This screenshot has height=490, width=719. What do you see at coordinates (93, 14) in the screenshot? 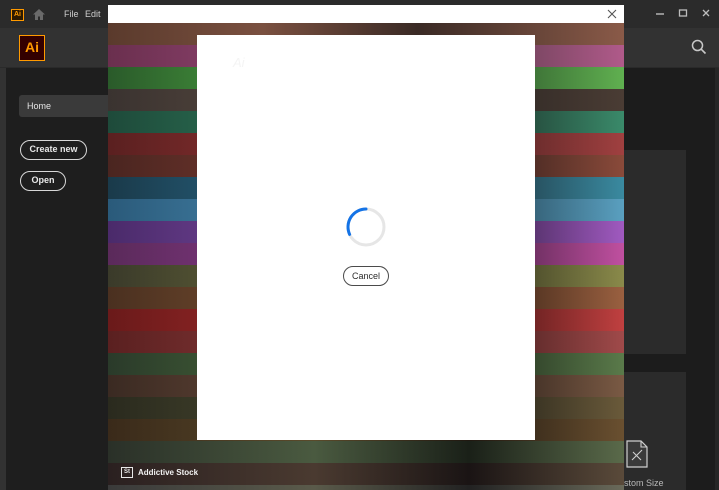
I see `menu-edit: Edit` at bounding box center [93, 14].